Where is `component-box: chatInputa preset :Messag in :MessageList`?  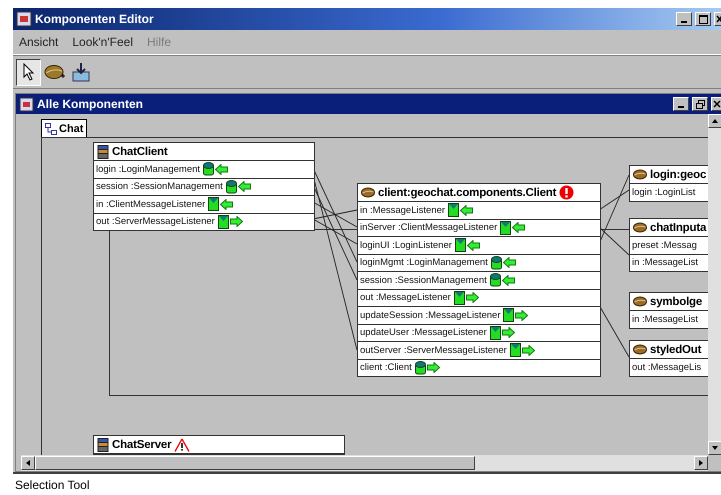 component-box: chatInputa preset :Messag in :MessageList is located at coordinates (668, 245).